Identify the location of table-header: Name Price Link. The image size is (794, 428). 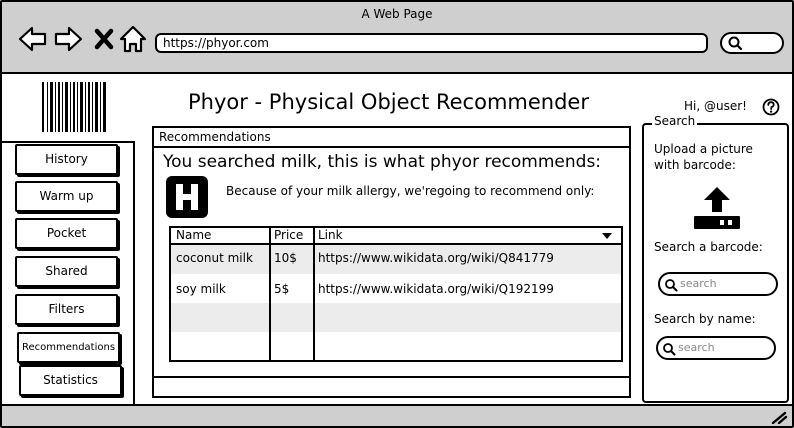
(396, 236).